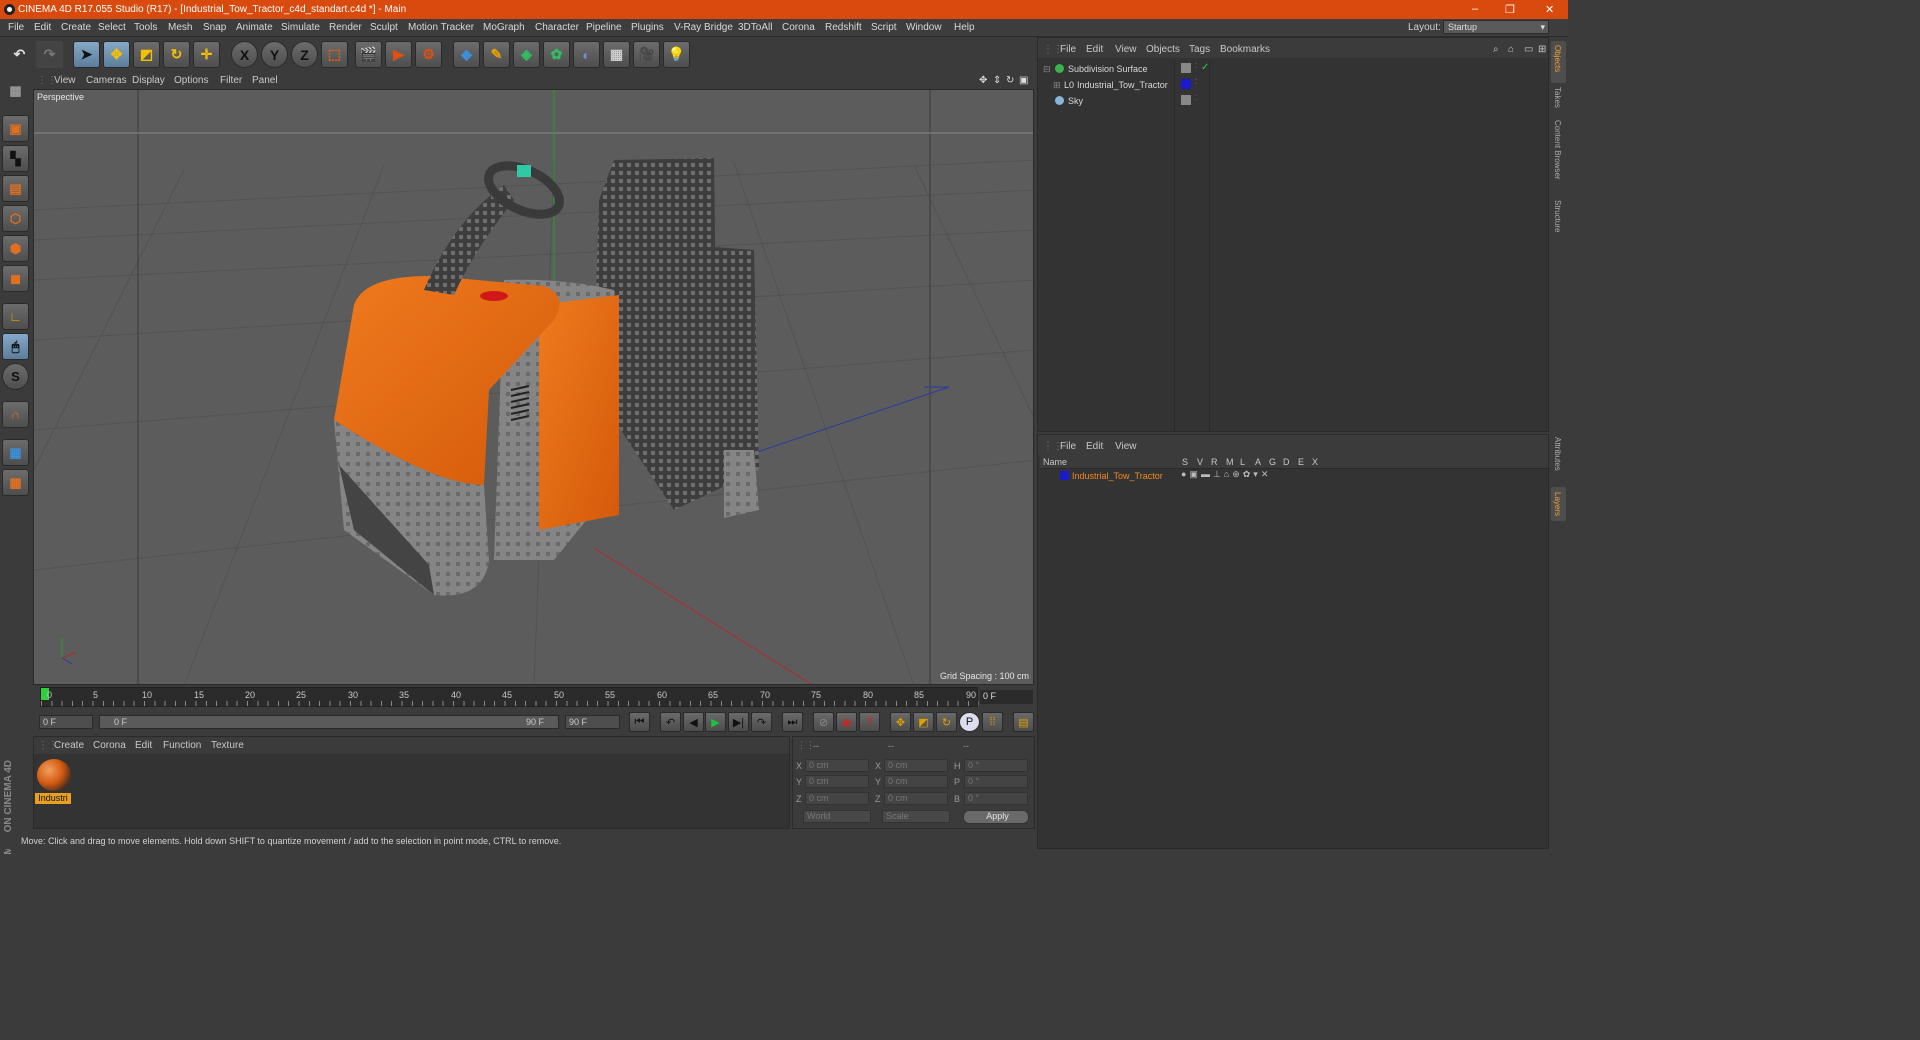 This screenshot has height=1040, width=1920. What do you see at coordinates (65, 80) in the screenshot?
I see `viewport-menu-view: View` at bounding box center [65, 80].